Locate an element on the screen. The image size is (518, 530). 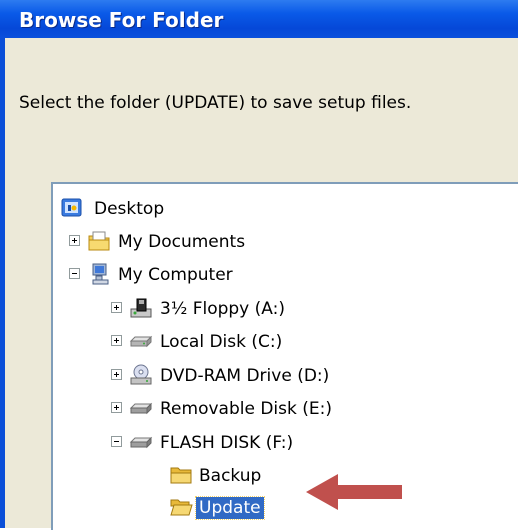
tree-label: My Documents is located at coordinates (182, 242).